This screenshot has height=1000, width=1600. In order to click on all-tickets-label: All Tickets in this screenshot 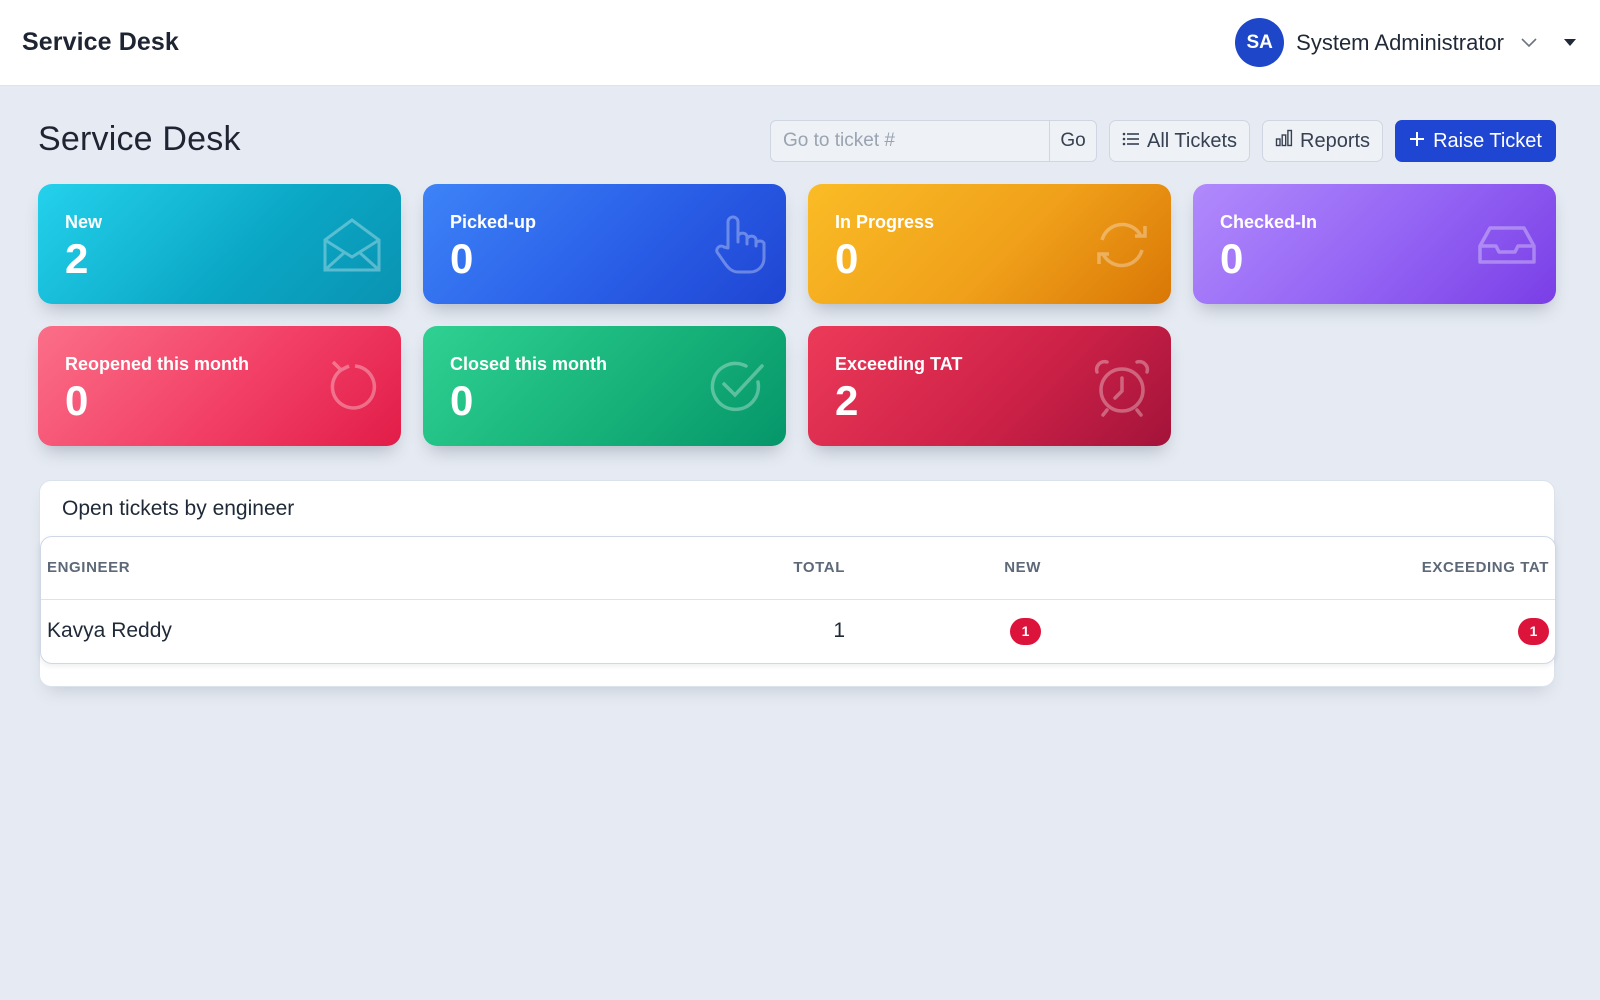, I will do `click(1192, 140)`.